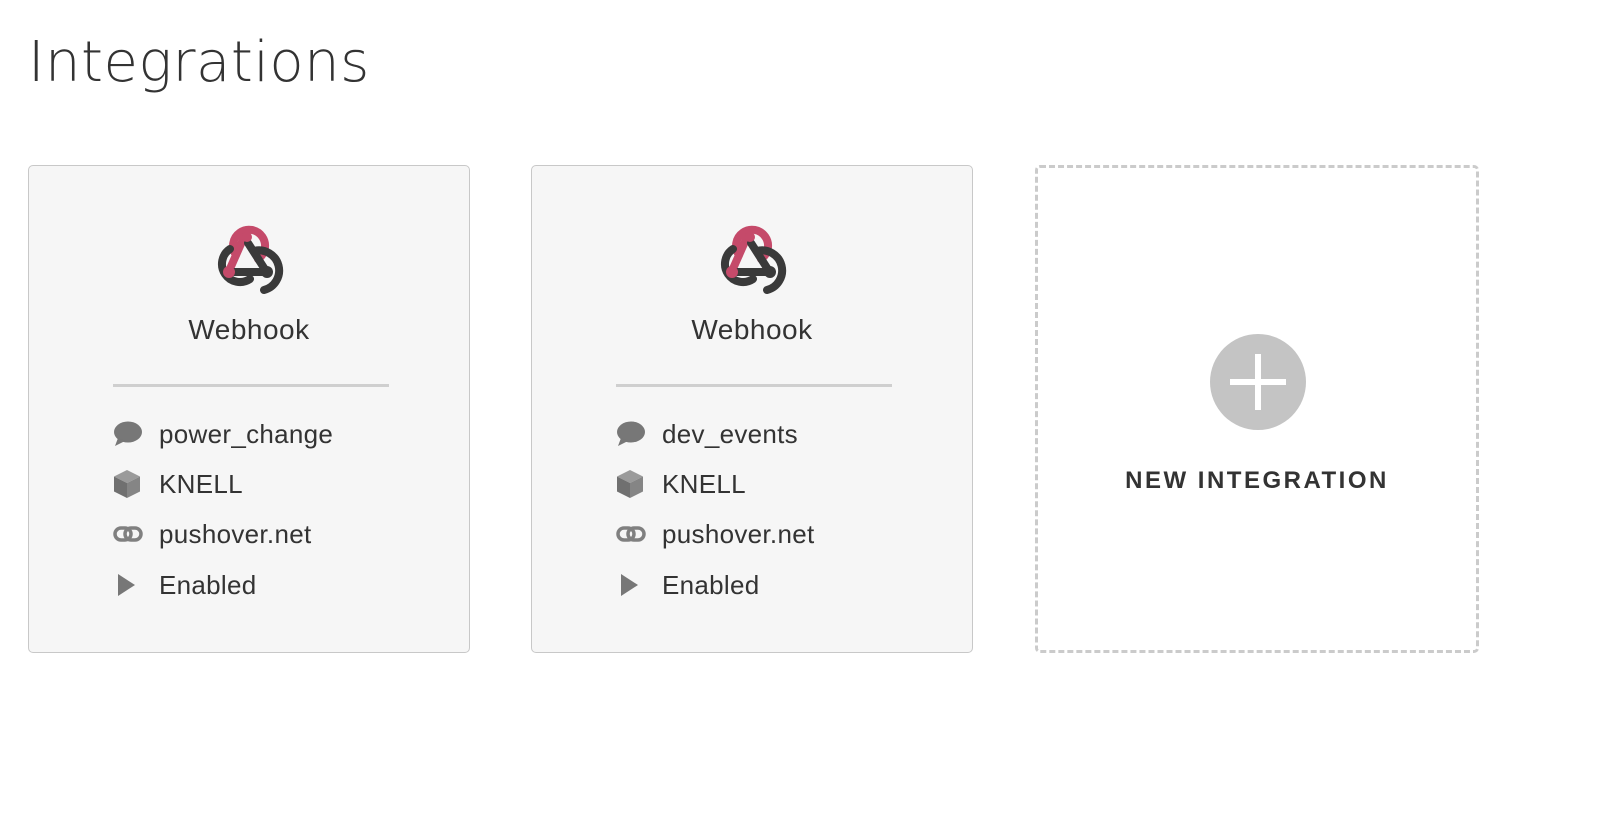 The height and width of the screenshot is (814, 1598). I want to click on plus-icon, so click(1258, 382).